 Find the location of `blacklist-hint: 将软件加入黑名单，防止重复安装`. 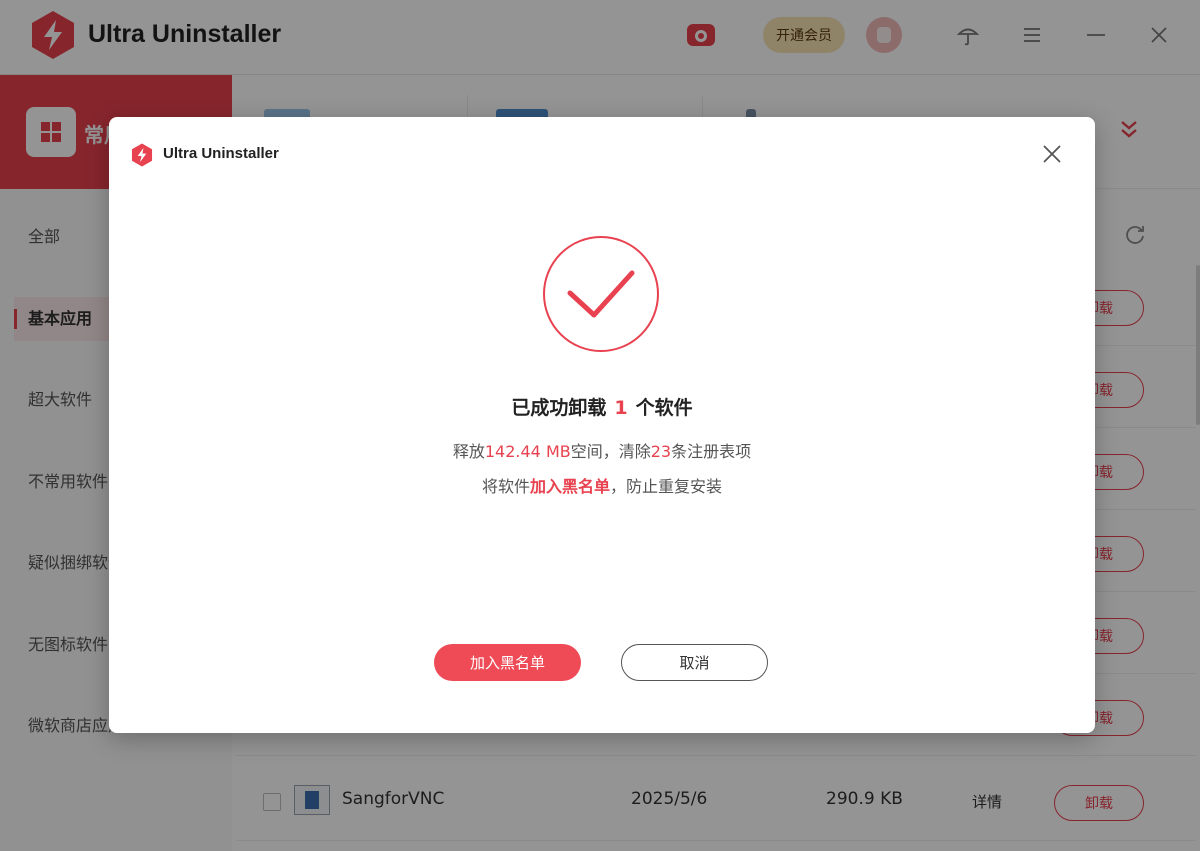

blacklist-hint: 将软件加入黑名单，防止重复安装 is located at coordinates (602, 486).